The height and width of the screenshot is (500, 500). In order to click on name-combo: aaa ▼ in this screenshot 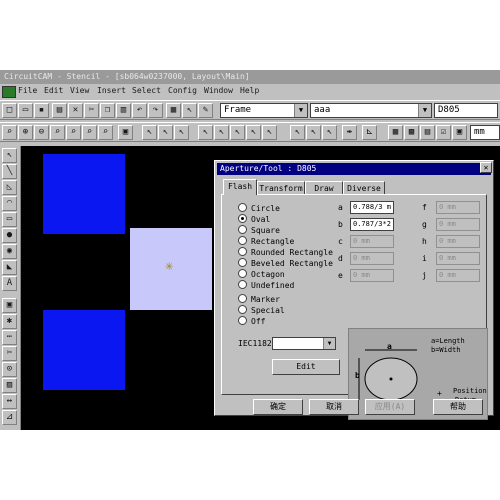, I will do `click(371, 110)`.